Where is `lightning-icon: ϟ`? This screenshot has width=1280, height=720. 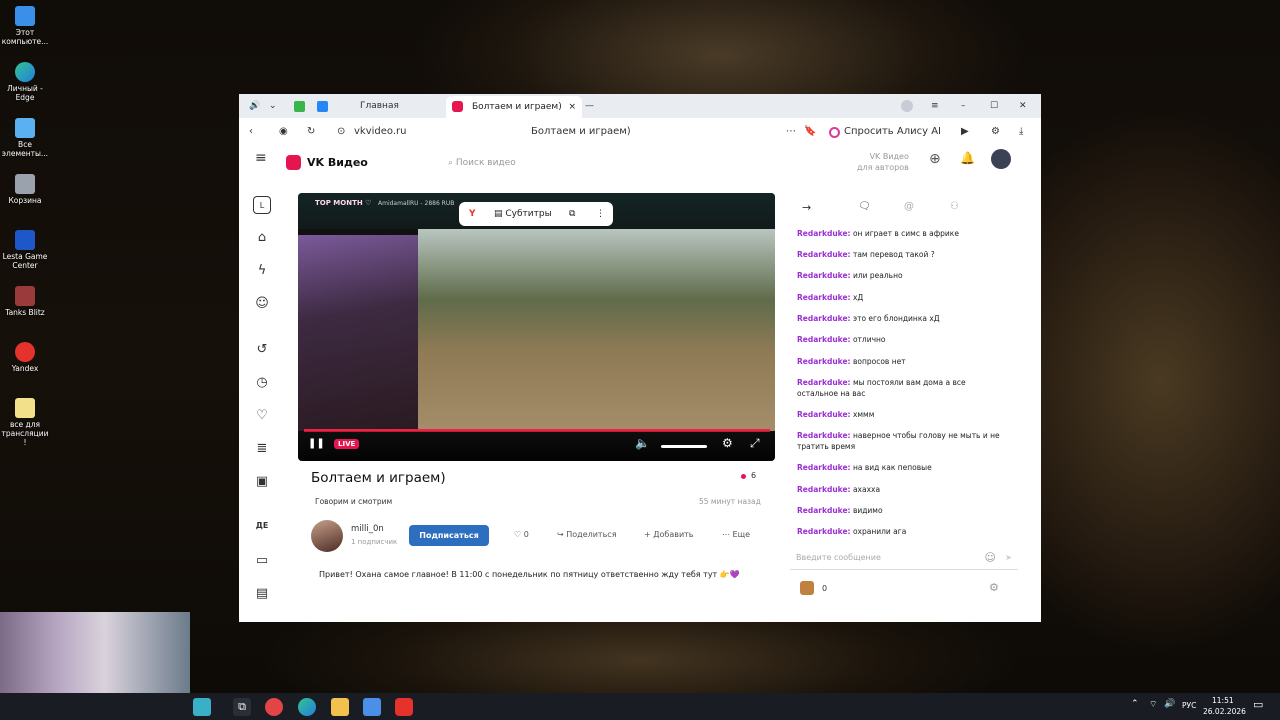 lightning-icon: ϟ is located at coordinates (262, 271).